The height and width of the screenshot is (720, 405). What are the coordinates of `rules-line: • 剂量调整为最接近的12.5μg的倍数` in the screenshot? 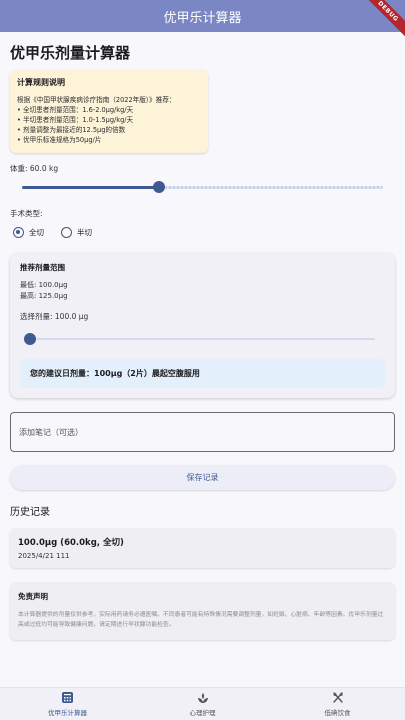 It's located at (71, 130).